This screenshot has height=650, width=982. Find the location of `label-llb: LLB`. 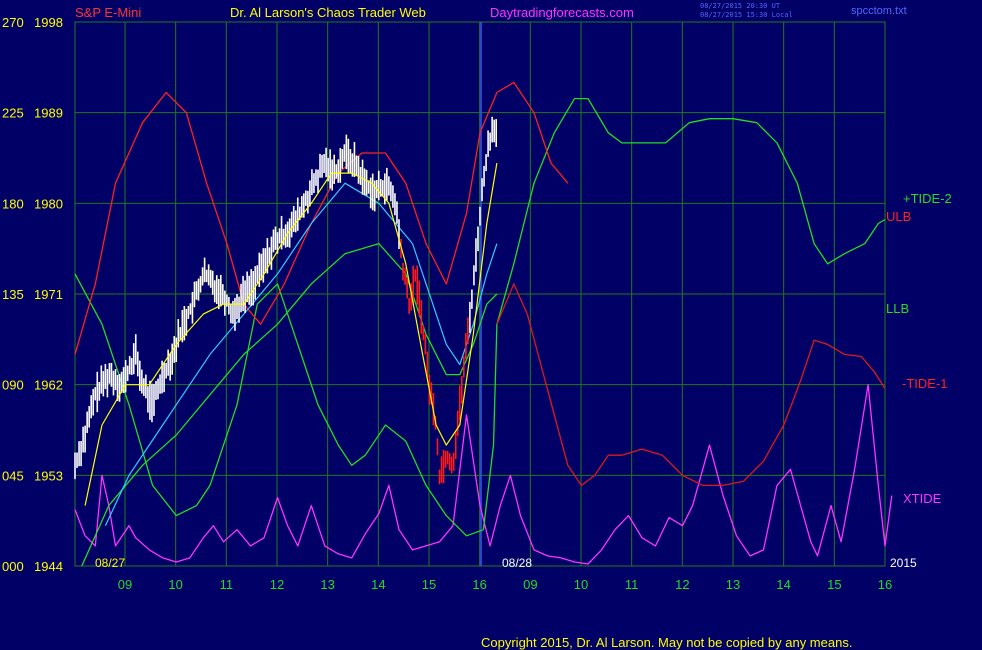

label-llb: LLB is located at coordinates (897, 308).